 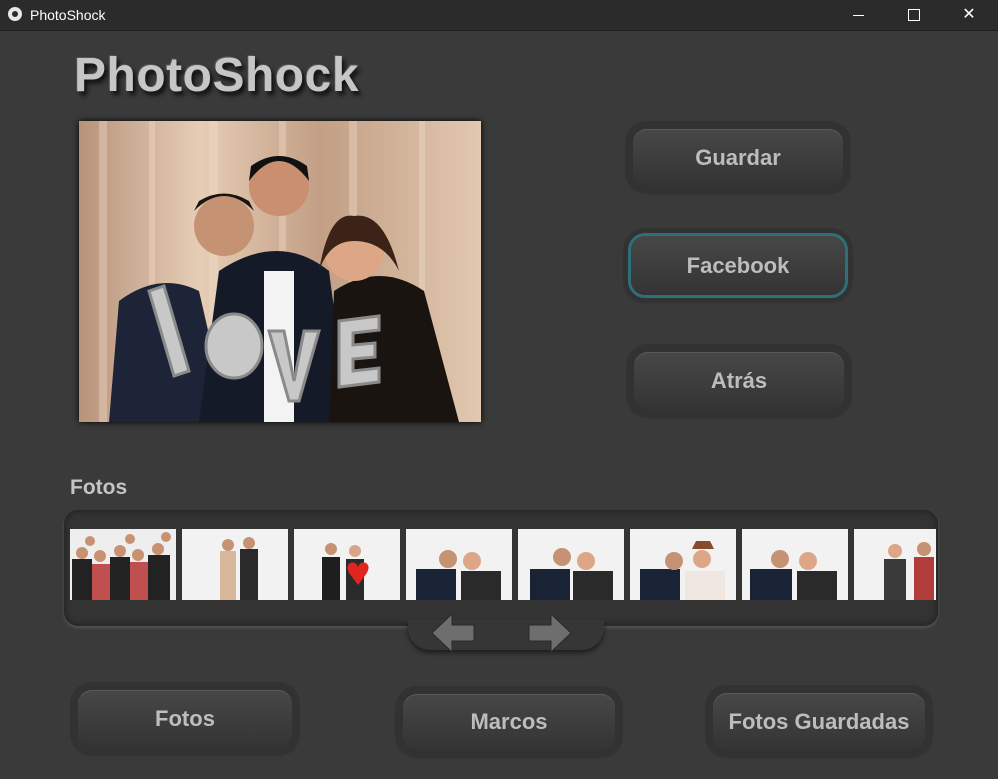 I want to click on close-icon: ✕, so click(x=969, y=14).